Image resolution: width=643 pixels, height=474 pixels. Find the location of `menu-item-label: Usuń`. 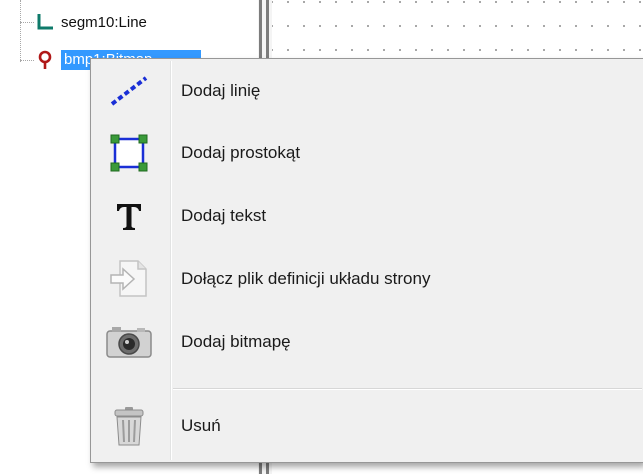

menu-item-label: Usuń is located at coordinates (201, 425).